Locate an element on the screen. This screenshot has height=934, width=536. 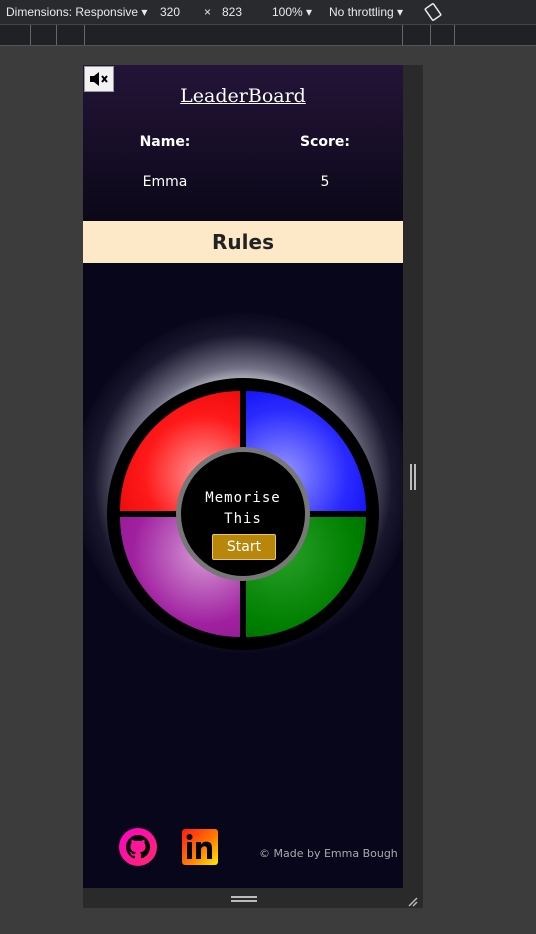
credit-text: © Made by Emma Bough is located at coordinates (328, 853).